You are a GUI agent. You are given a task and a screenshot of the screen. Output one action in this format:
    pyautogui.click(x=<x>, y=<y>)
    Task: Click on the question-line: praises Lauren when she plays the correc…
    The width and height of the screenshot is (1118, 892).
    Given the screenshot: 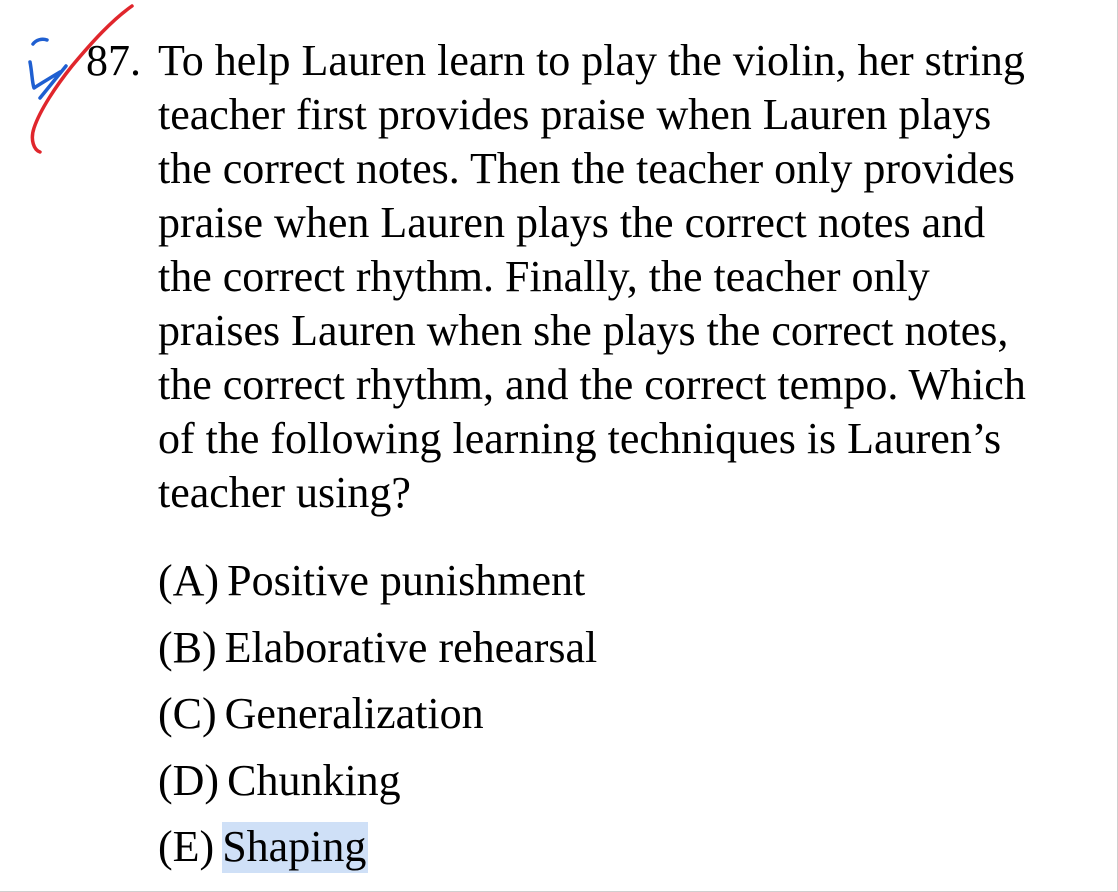 What is the action you would take?
    pyautogui.click(x=583, y=330)
    